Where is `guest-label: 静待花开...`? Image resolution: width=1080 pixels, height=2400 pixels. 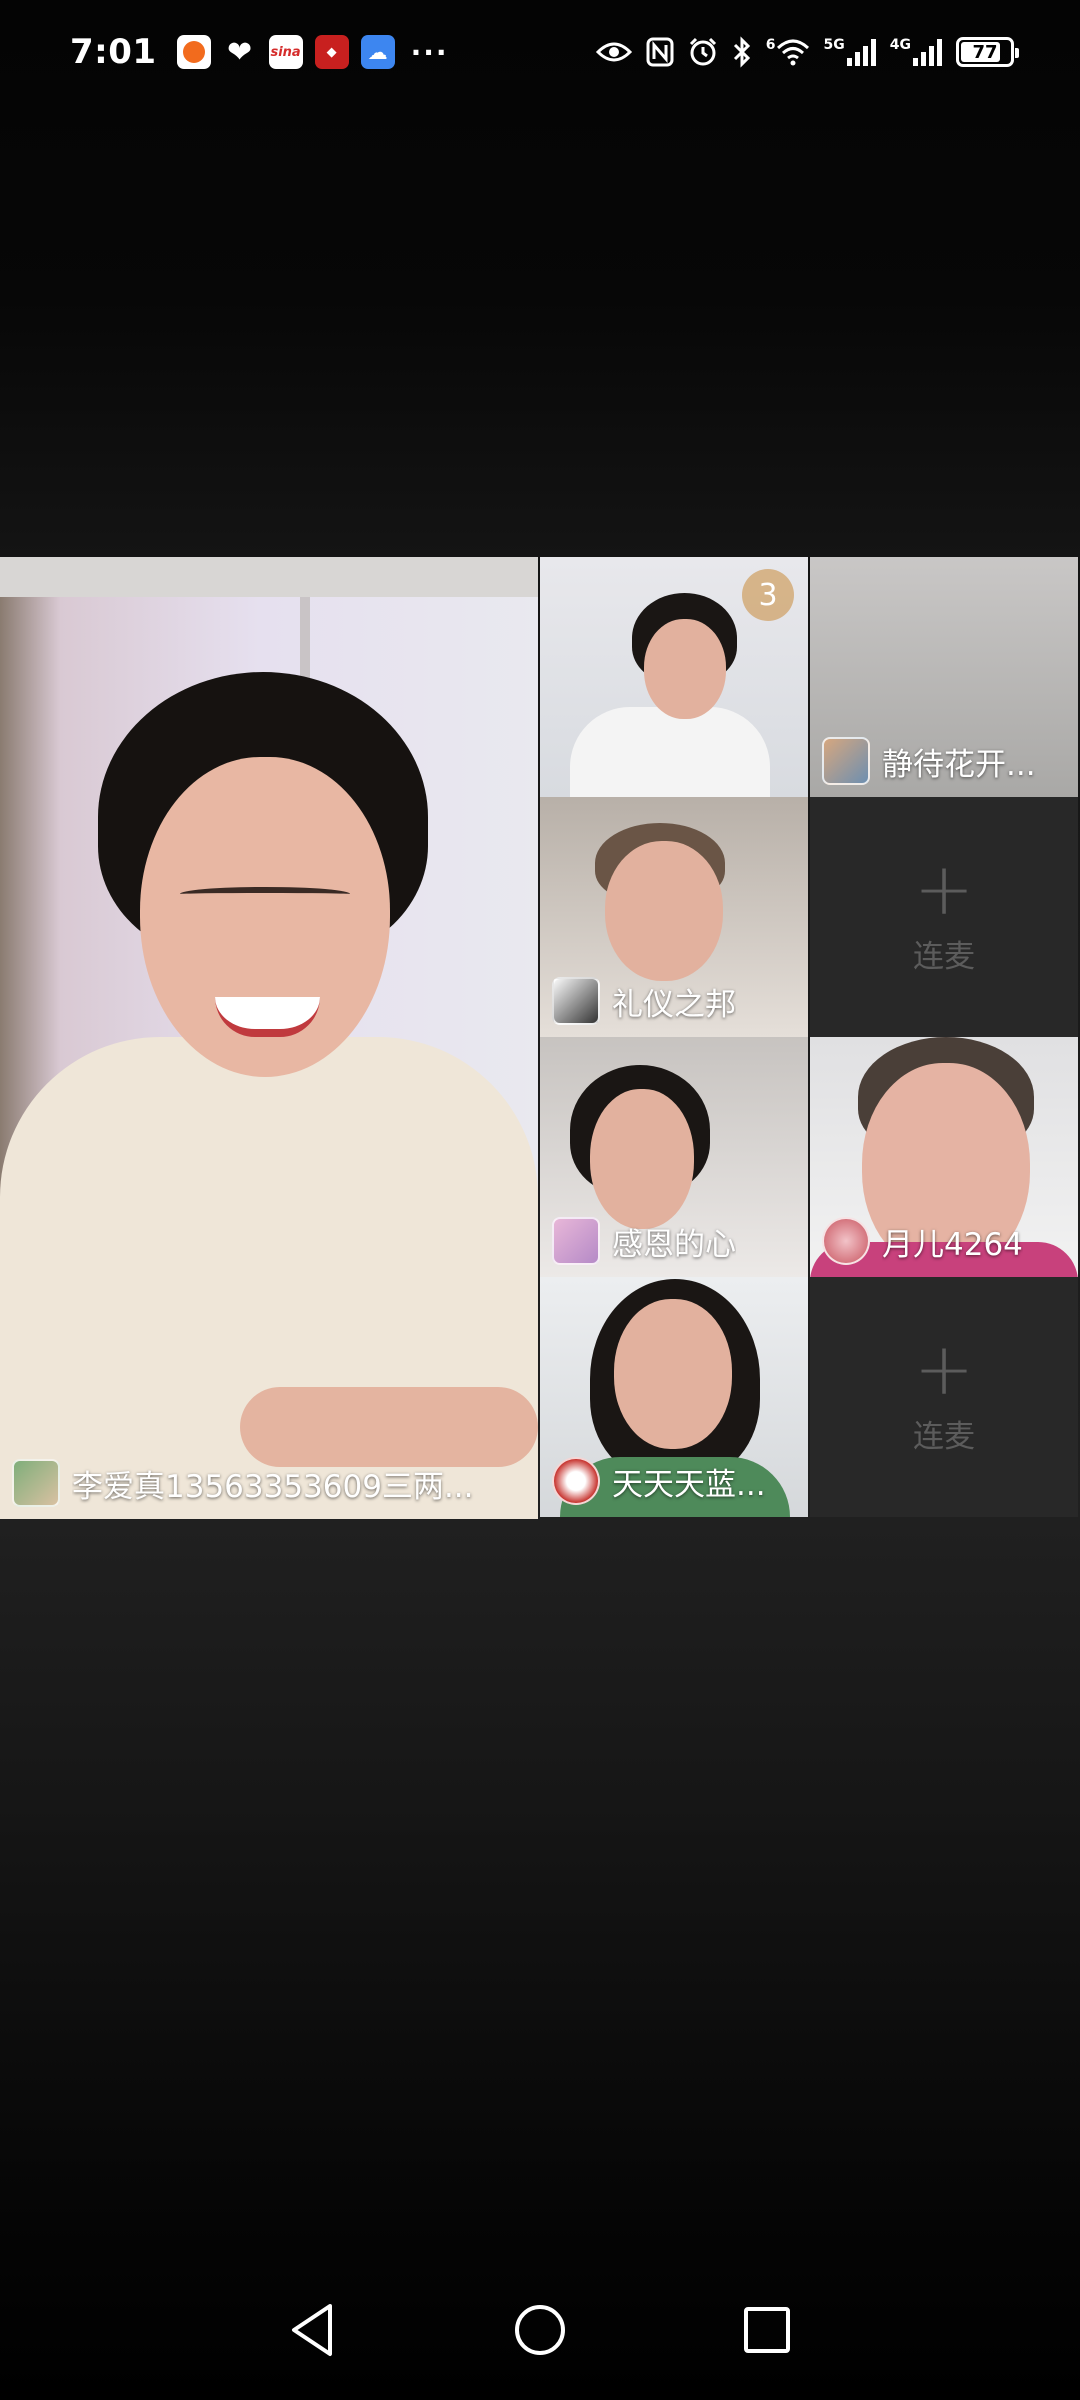 guest-label: 静待花开... is located at coordinates (946, 761).